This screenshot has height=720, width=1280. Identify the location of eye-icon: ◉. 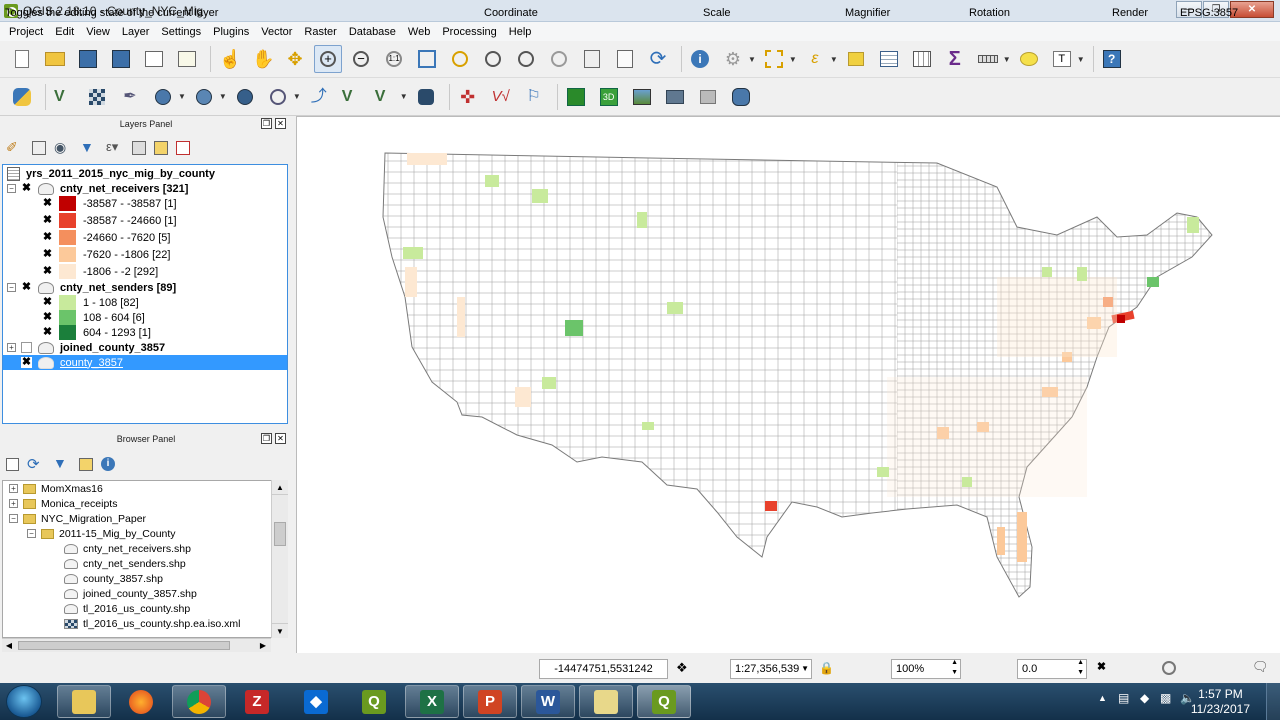
(63, 148).